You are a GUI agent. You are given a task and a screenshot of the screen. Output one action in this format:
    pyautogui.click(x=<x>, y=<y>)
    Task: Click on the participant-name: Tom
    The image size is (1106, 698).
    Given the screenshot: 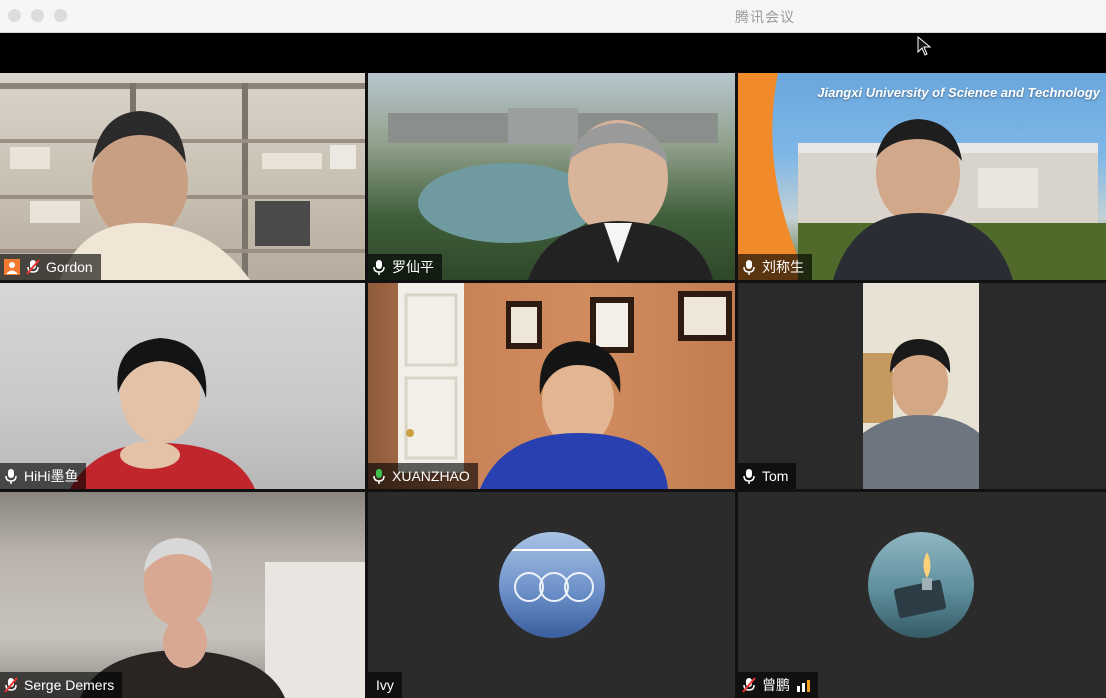 What is the action you would take?
    pyautogui.click(x=775, y=476)
    